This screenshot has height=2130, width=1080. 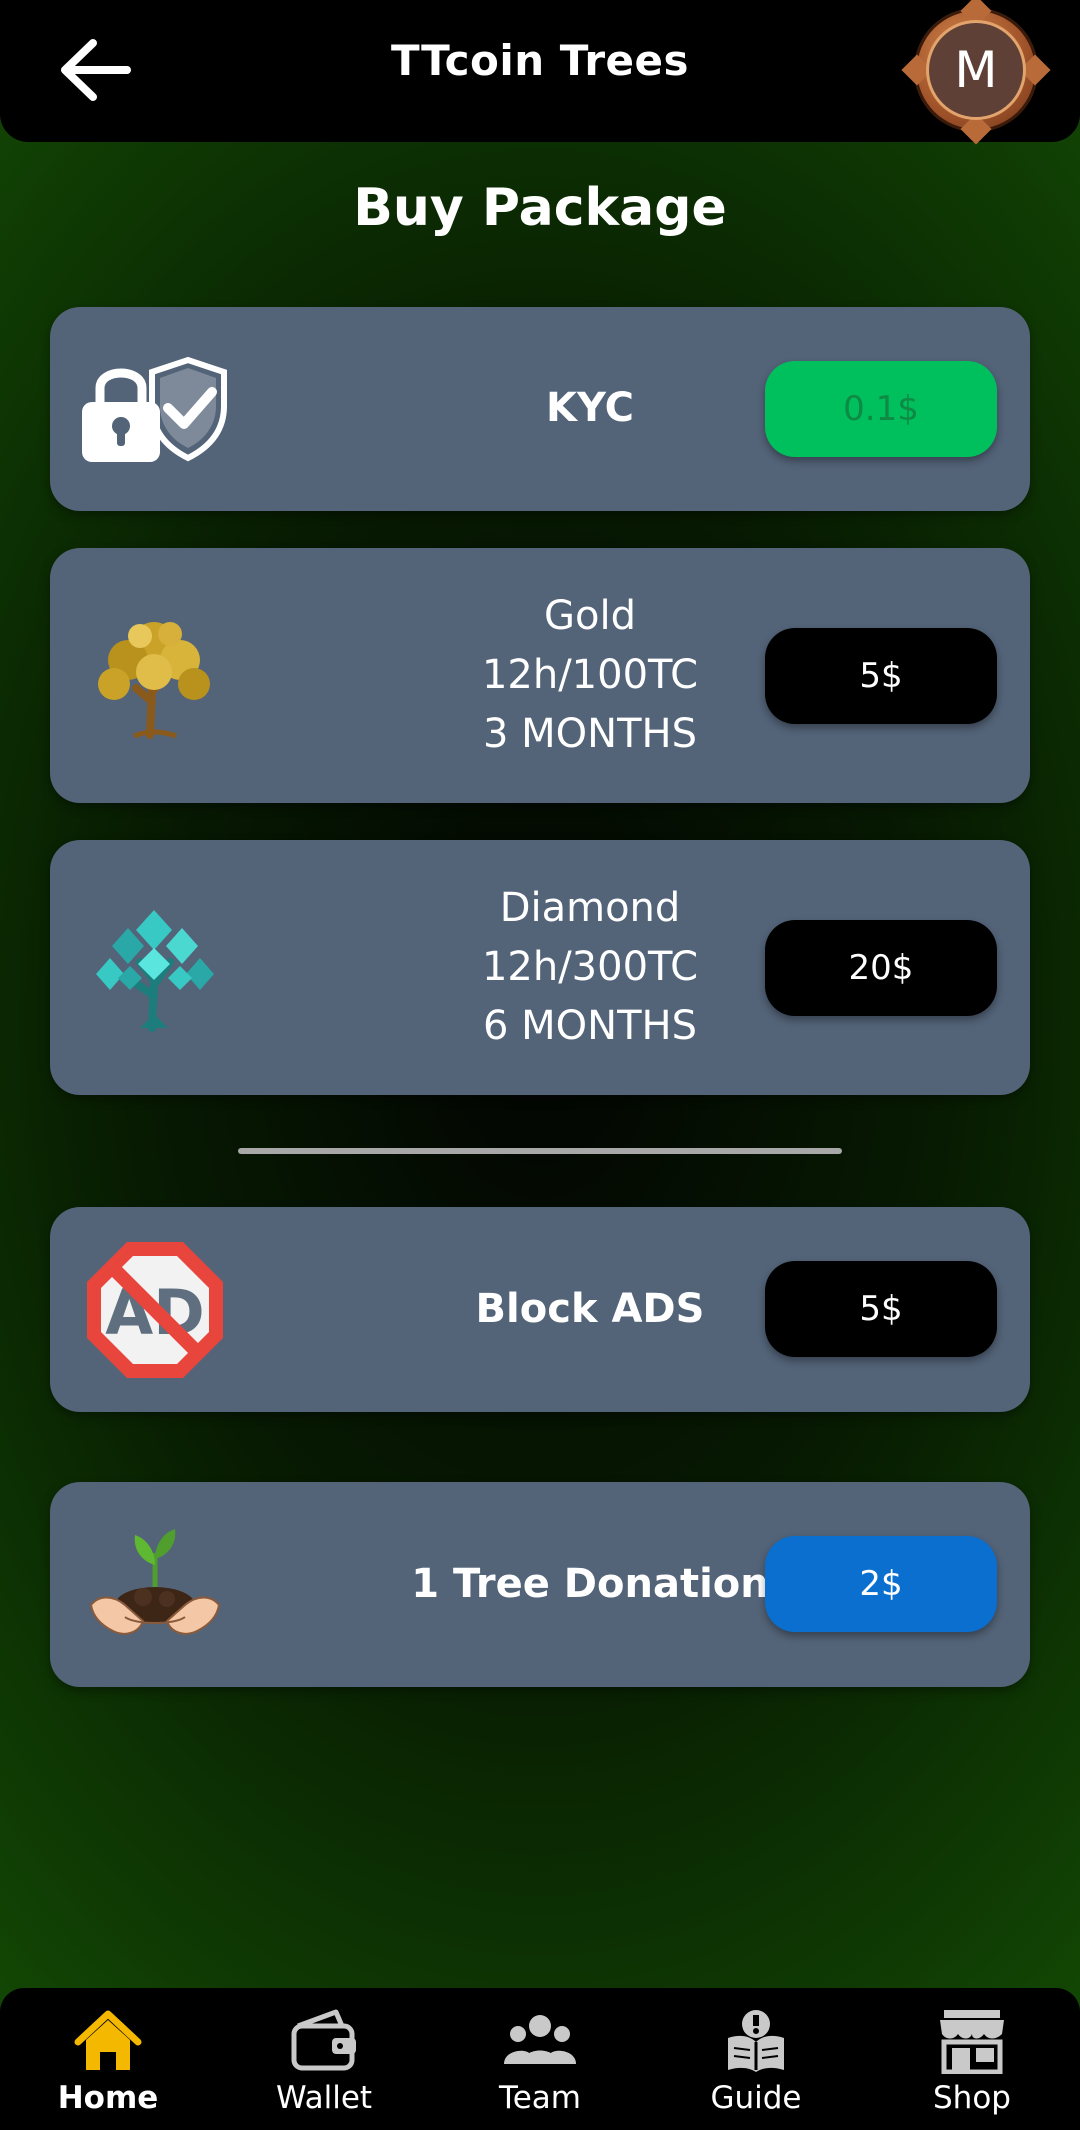 I want to click on package-card-gold: Gold 12h/100TC 3 MONTHS 5$, so click(x=540, y=675).